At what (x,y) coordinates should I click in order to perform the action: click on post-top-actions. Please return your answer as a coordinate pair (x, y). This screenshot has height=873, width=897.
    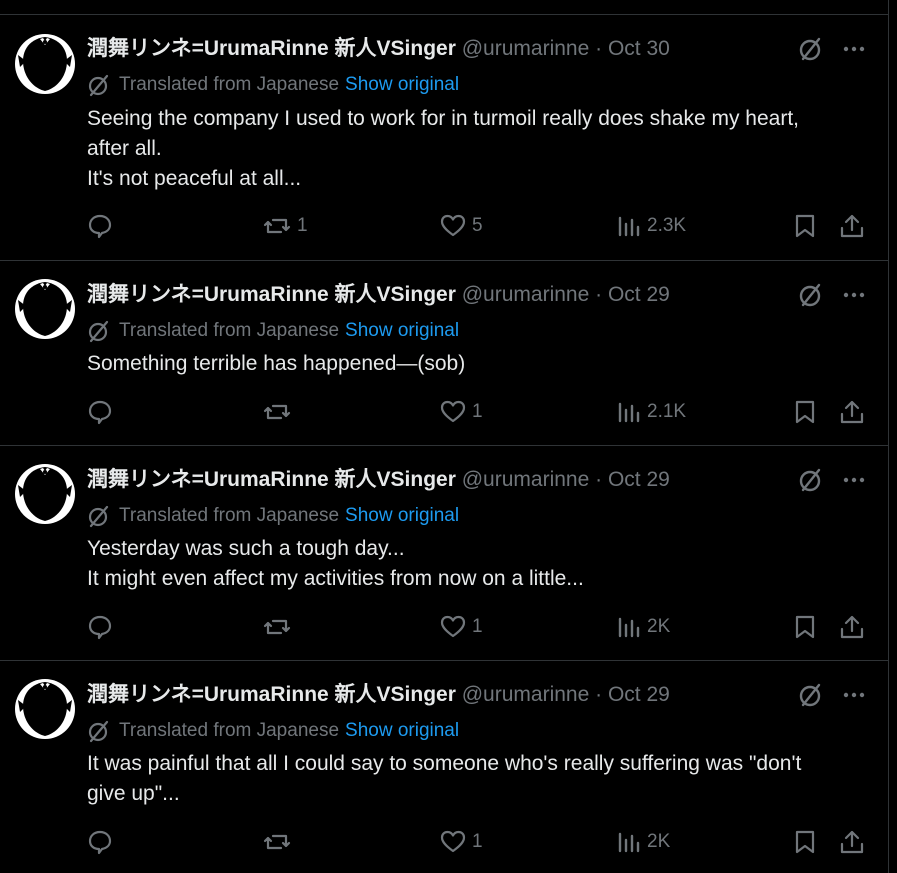
    Looking at the image, I should click on (832, 480).